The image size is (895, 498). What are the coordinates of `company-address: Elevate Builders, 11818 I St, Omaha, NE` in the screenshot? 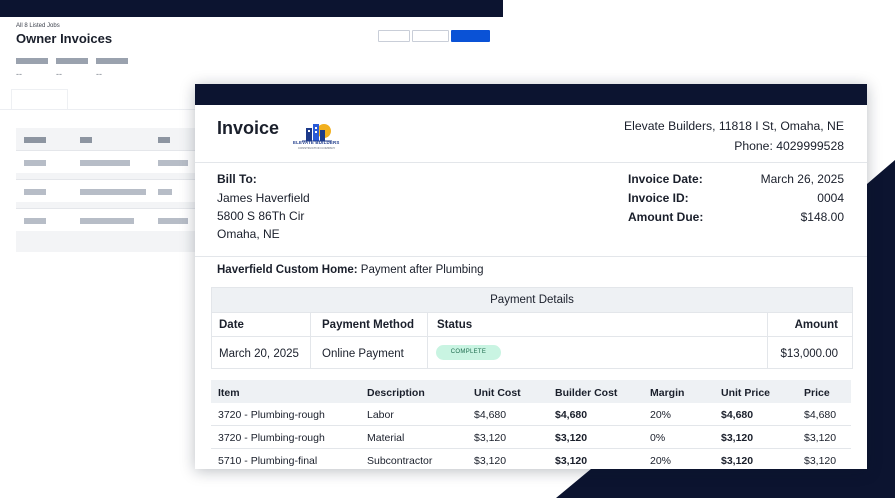 It's located at (734, 126).